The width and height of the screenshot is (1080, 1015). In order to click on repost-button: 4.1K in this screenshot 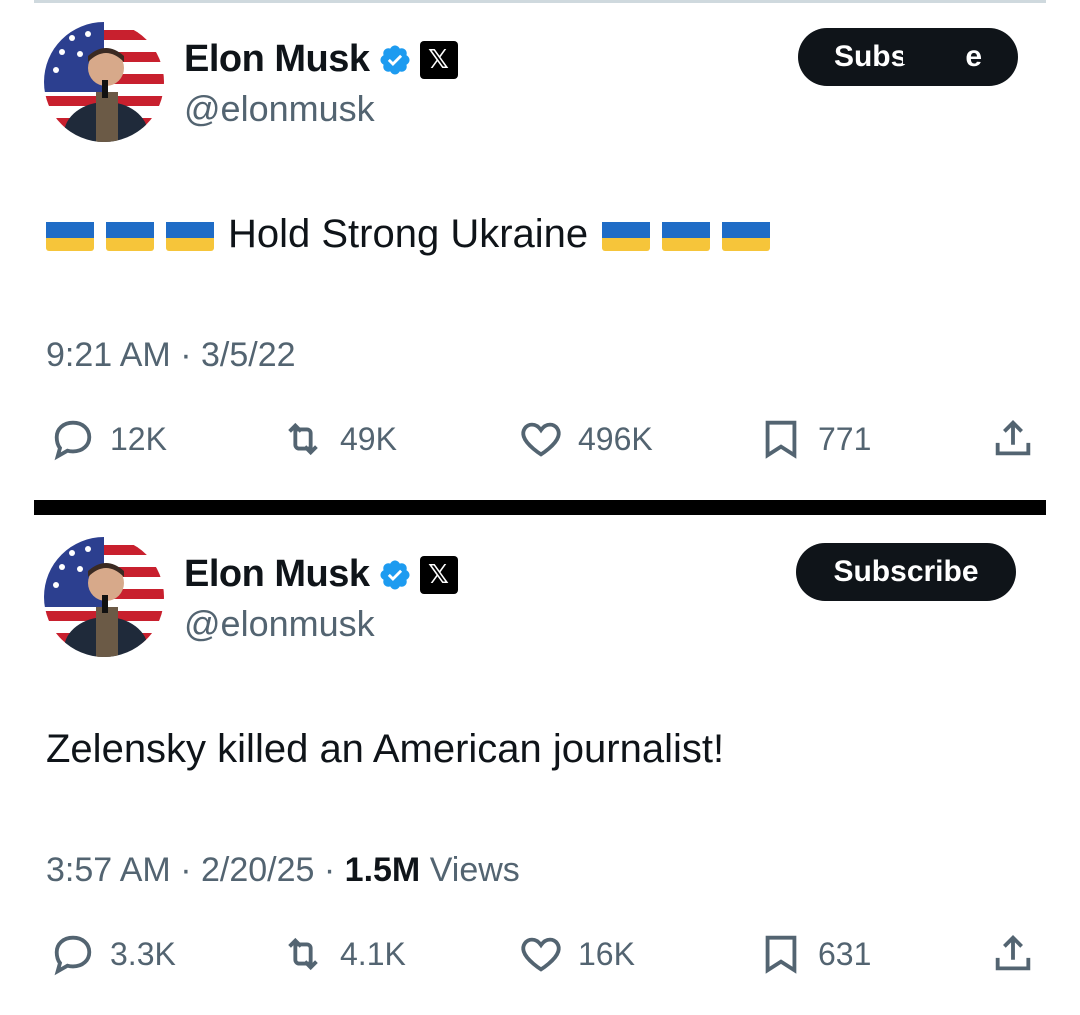, I will do `click(343, 954)`.